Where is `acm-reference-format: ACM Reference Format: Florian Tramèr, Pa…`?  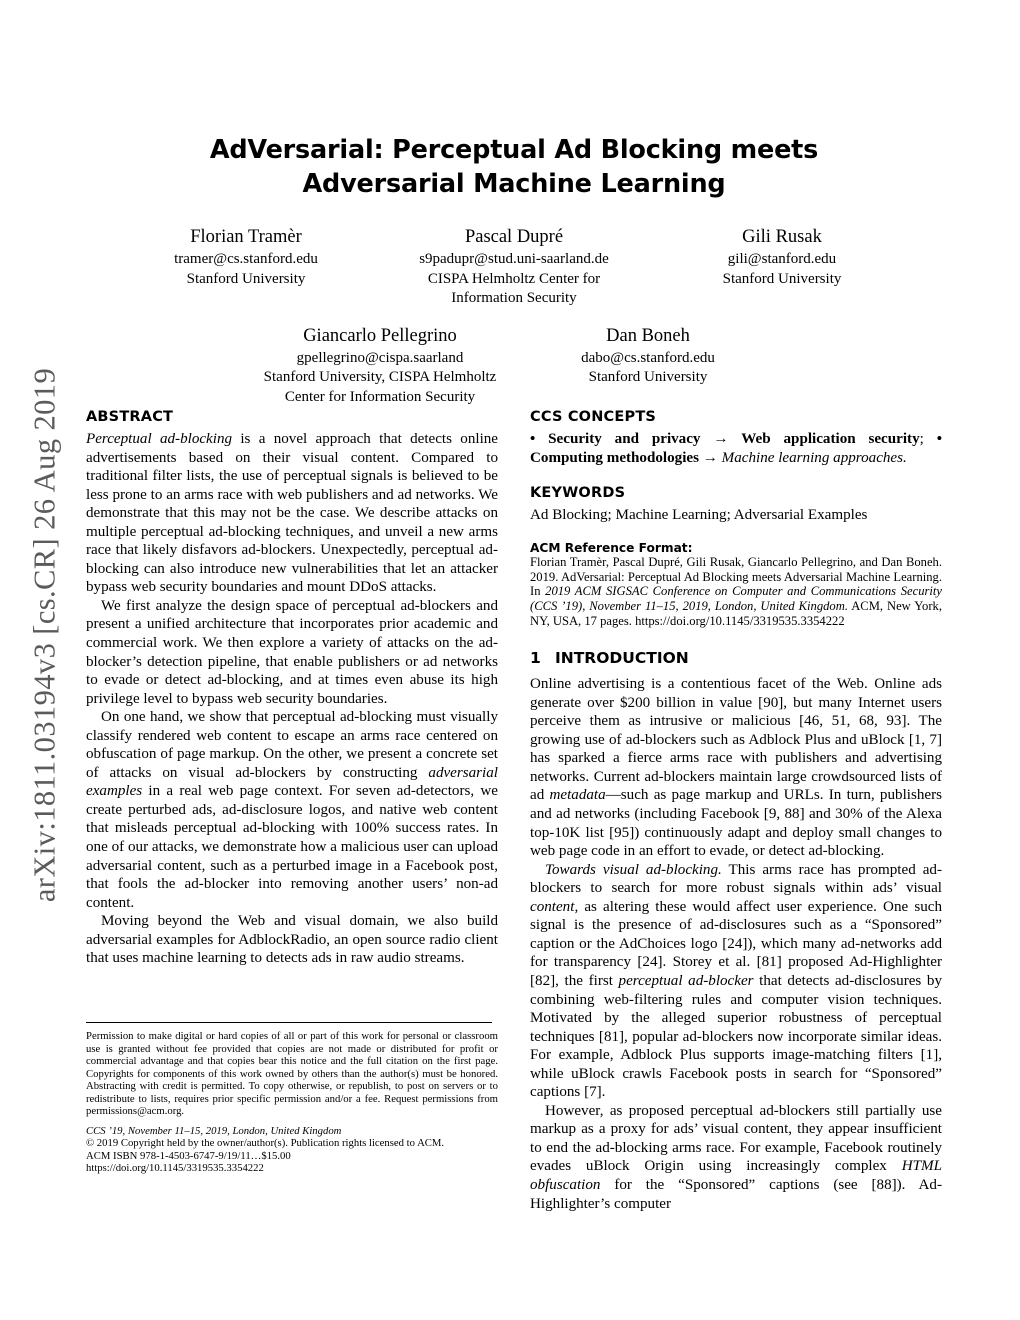 acm-reference-format: ACM Reference Format: Florian Tramèr, Pa… is located at coordinates (736, 585).